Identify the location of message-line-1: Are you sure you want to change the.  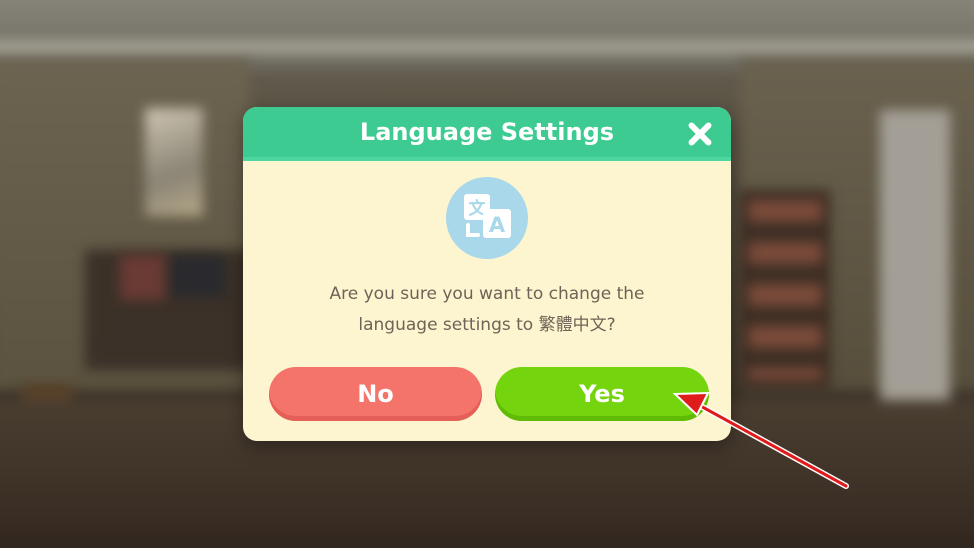
(487, 294).